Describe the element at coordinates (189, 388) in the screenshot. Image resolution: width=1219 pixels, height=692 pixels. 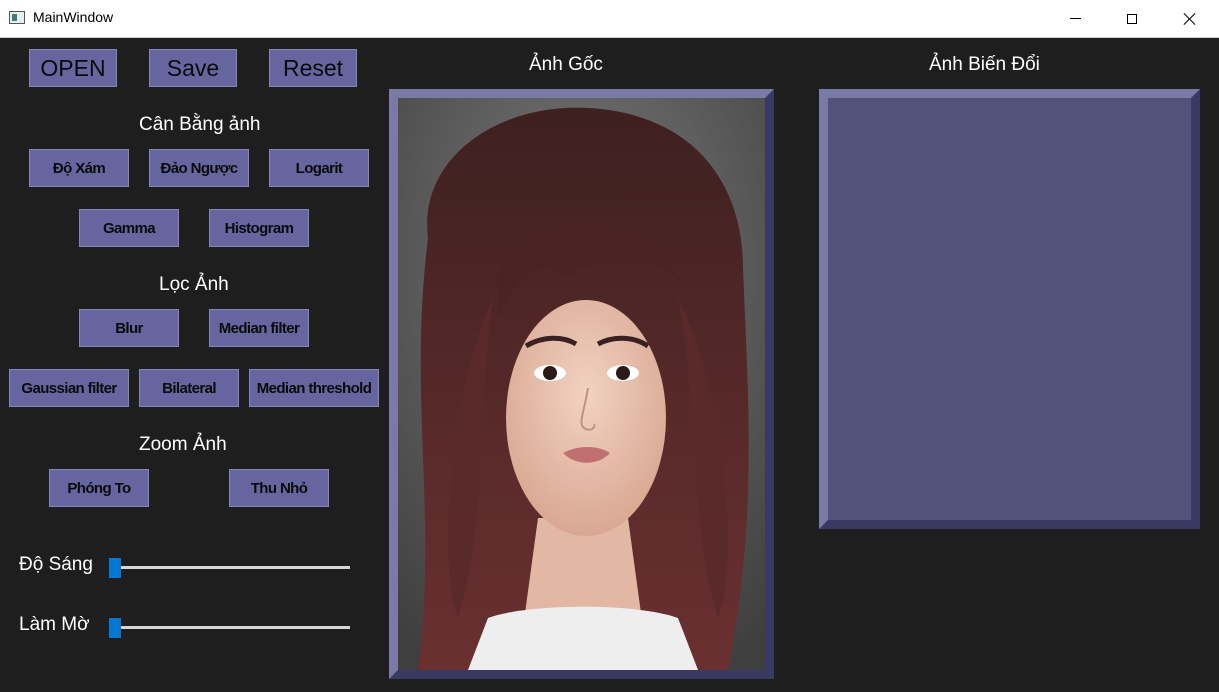
I see `bilateral-button: Bilateral` at that location.